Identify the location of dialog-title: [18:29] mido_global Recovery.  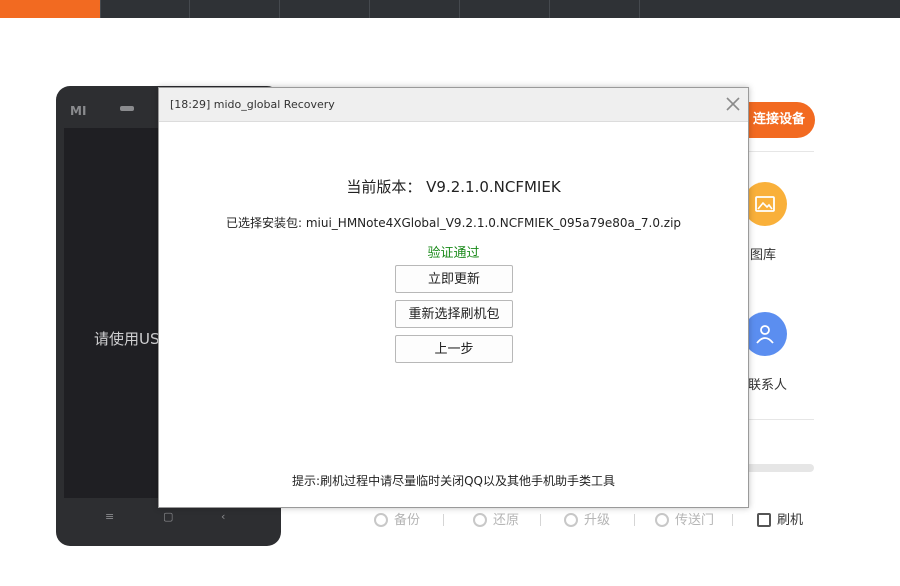
(252, 104).